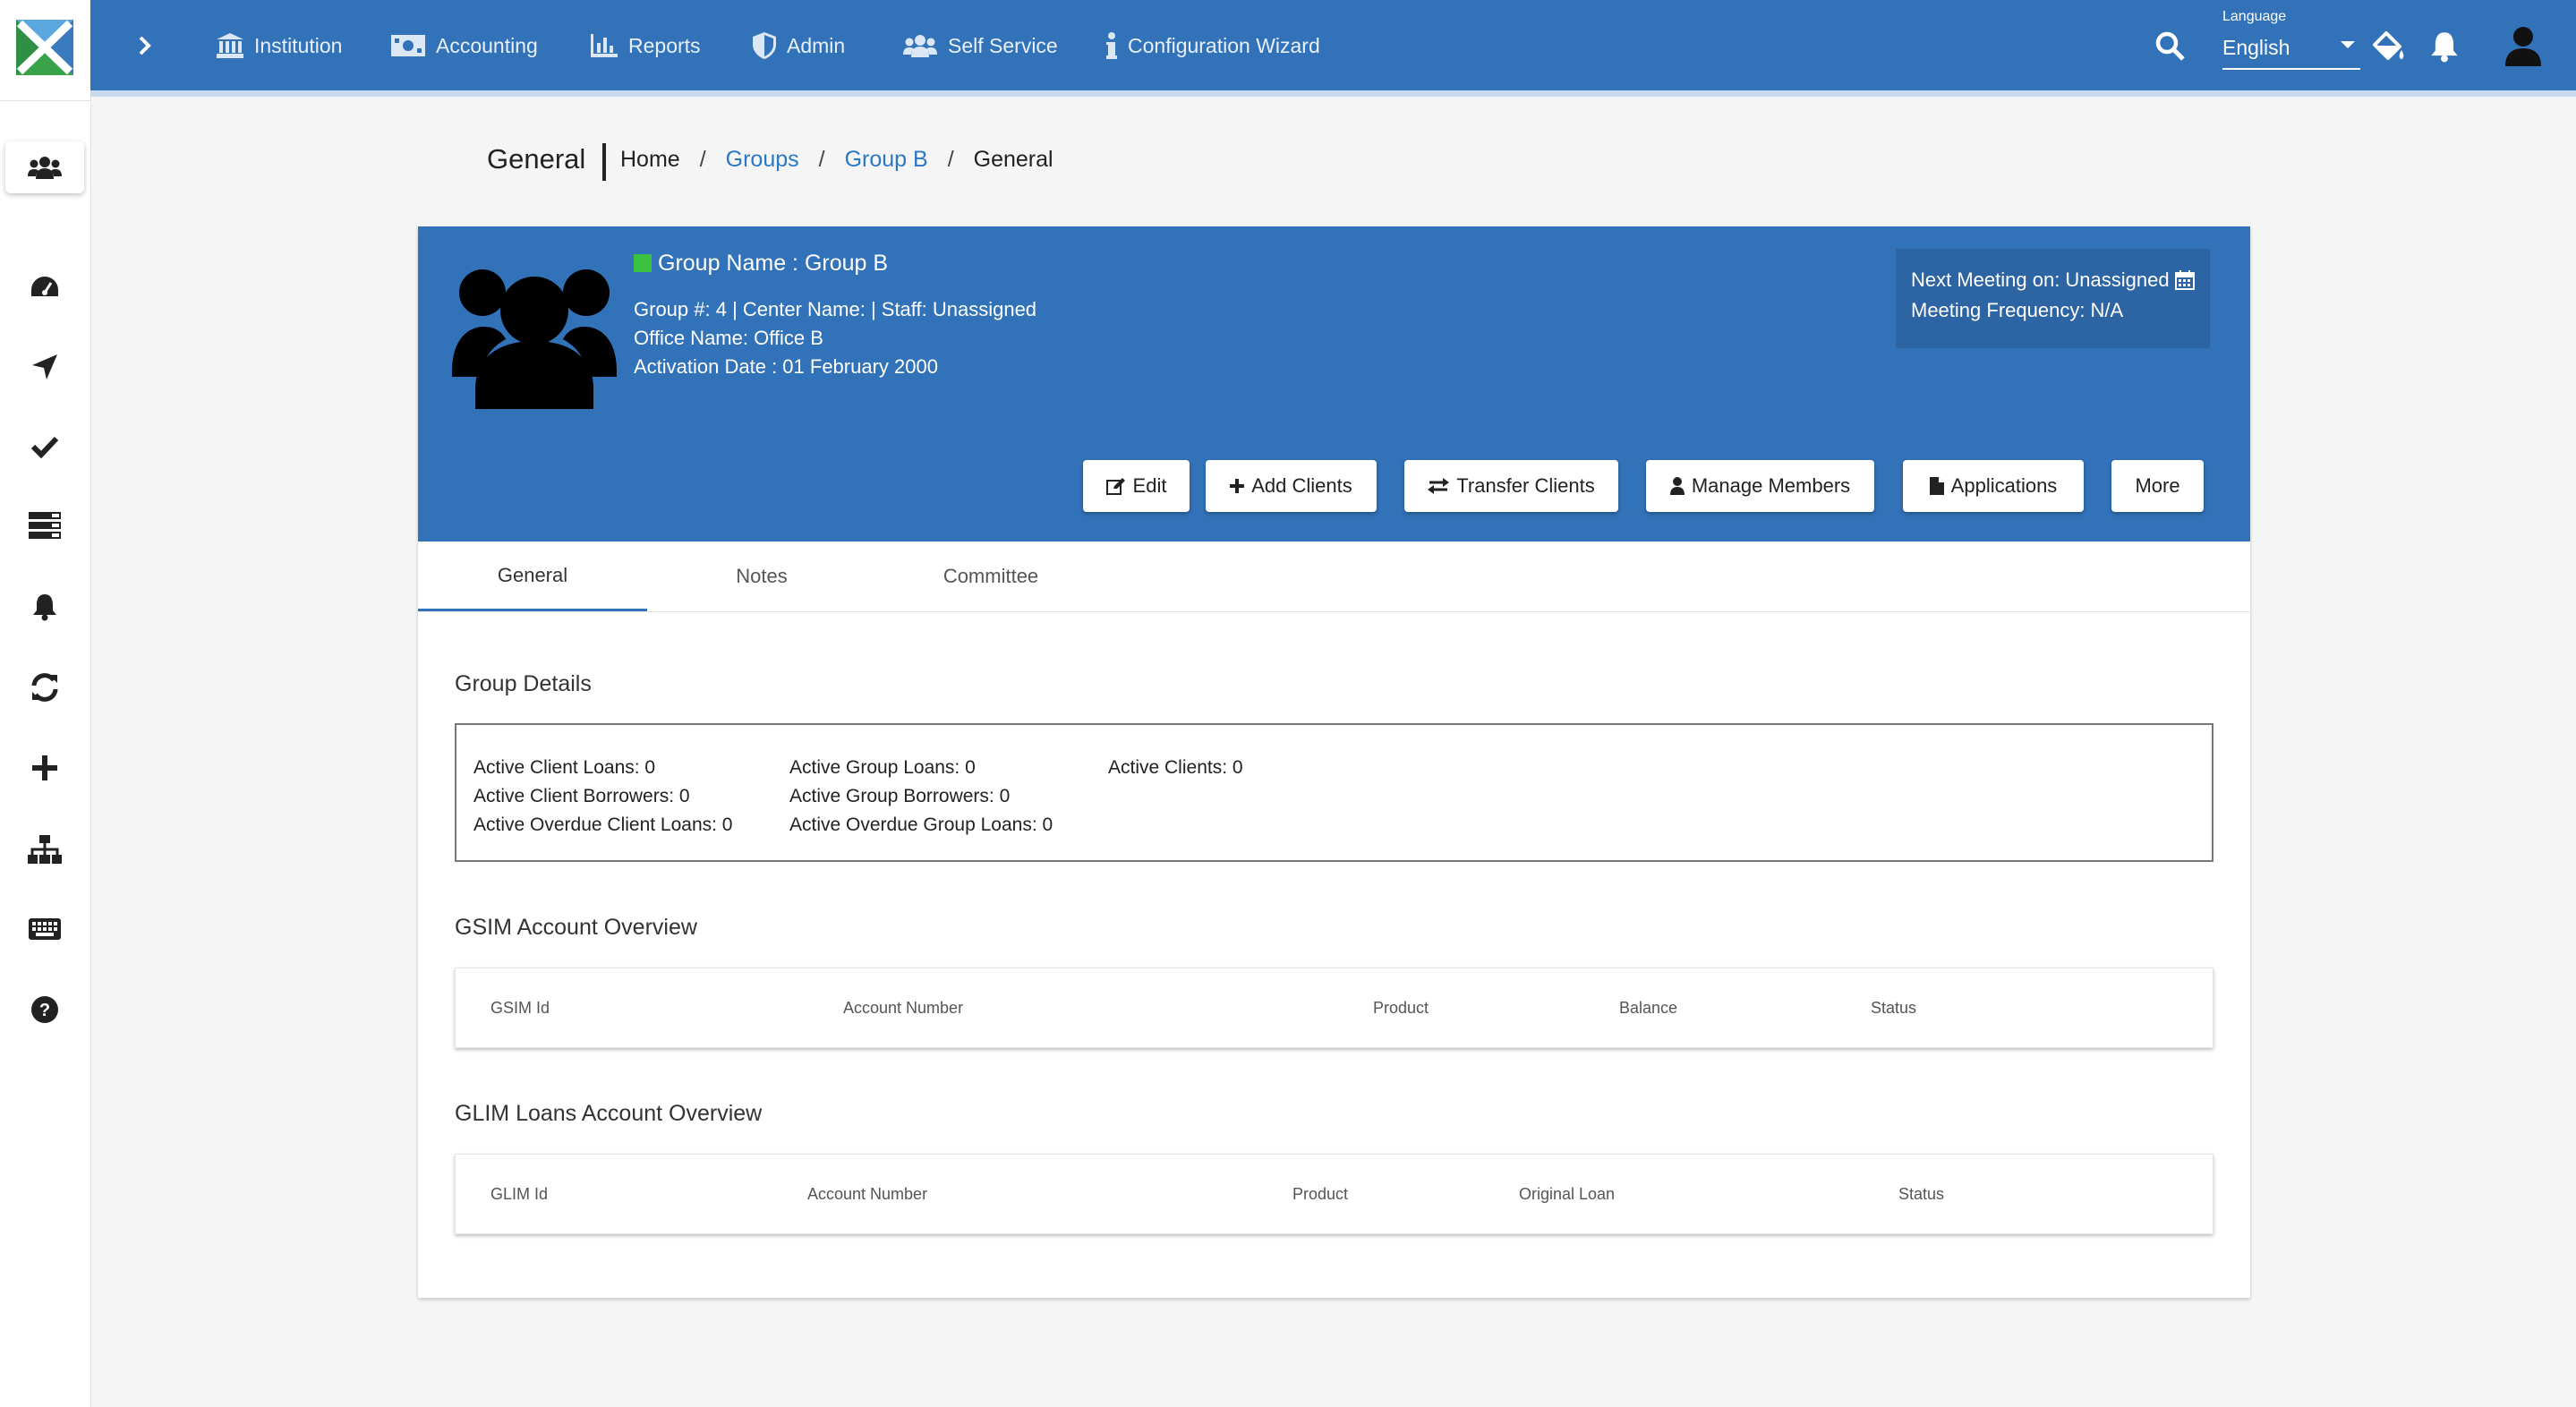 The width and height of the screenshot is (2576, 1407). Describe the element at coordinates (519, 1194) in the screenshot. I see `glim-col-id: GLIM Id` at that location.